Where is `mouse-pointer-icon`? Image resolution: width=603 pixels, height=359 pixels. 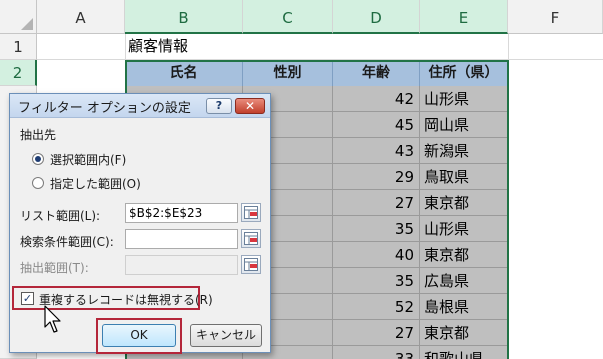
mouse-pointer-icon is located at coordinates (52, 319).